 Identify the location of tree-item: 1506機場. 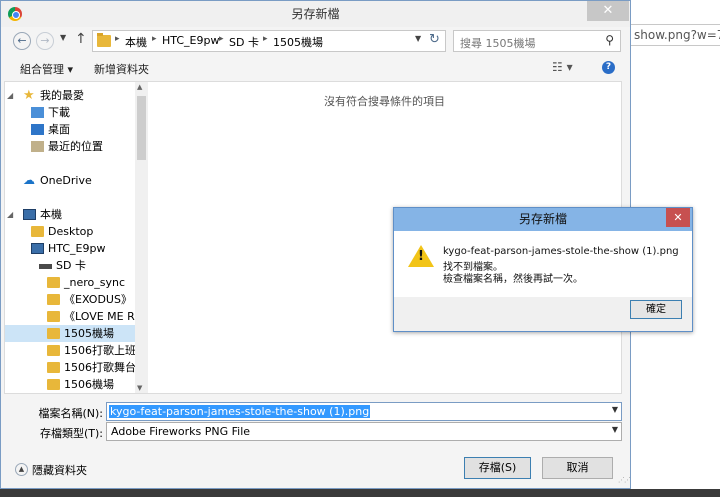
(70, 384).